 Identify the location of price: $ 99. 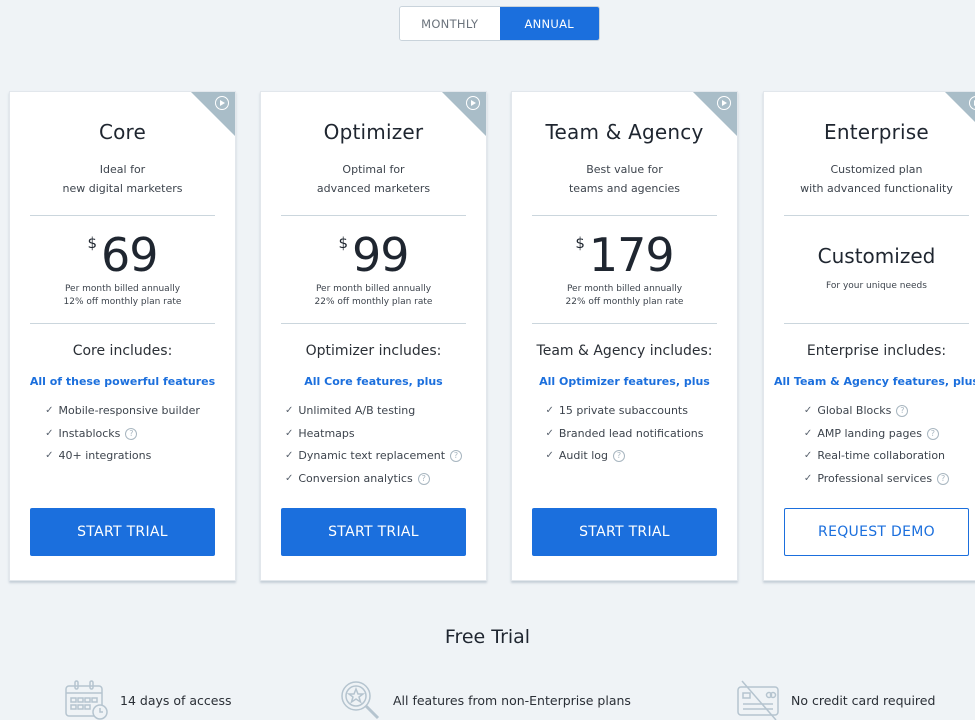
(373, 255).